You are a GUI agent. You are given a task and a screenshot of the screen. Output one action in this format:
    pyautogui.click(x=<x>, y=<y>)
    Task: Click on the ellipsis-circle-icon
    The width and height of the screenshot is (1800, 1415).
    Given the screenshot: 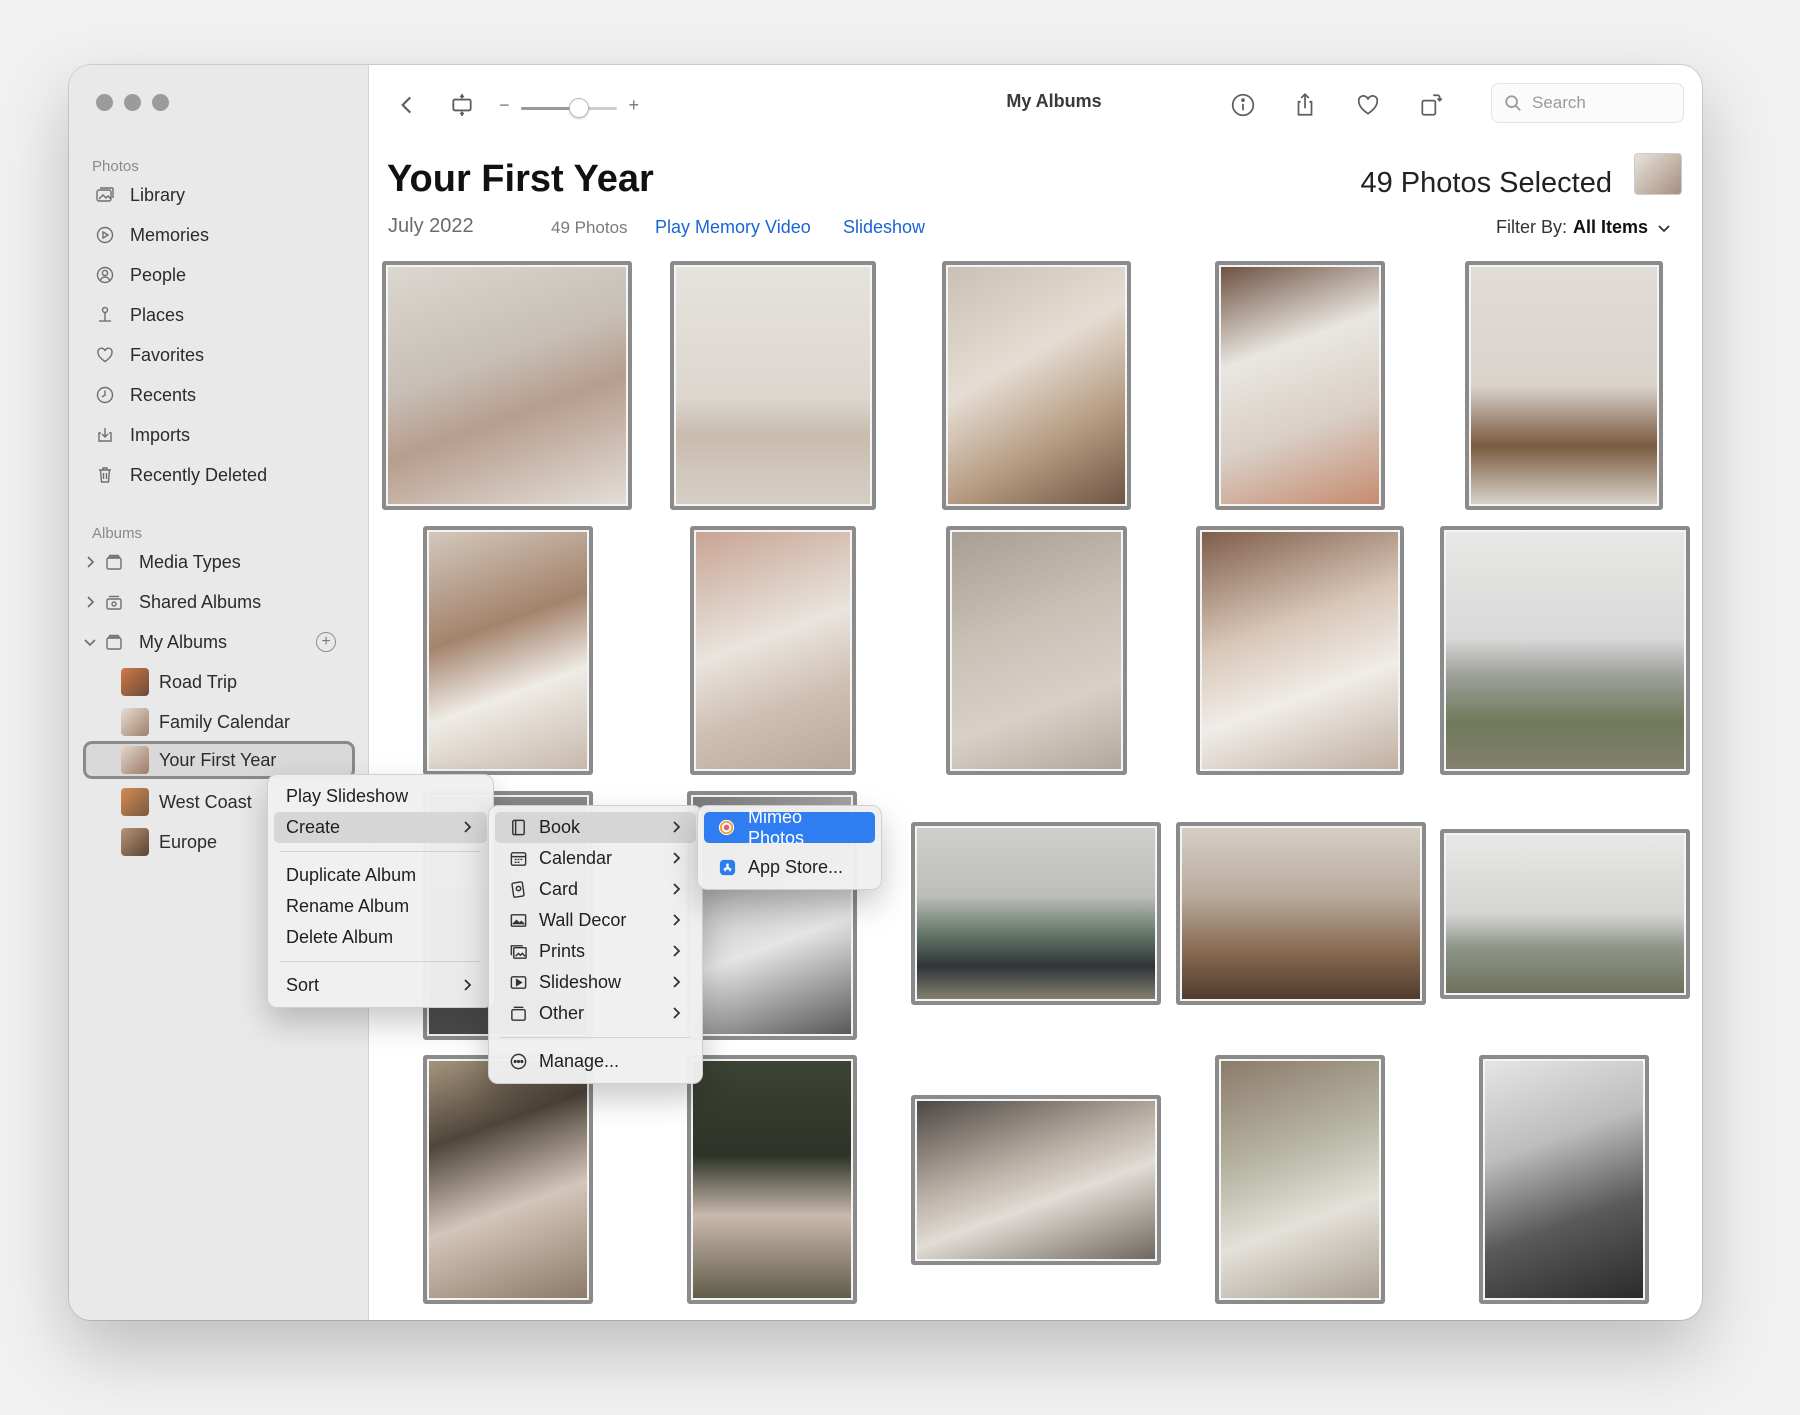 What is the action you would take?
    pyautogui.click(x=518, y=1062)
    